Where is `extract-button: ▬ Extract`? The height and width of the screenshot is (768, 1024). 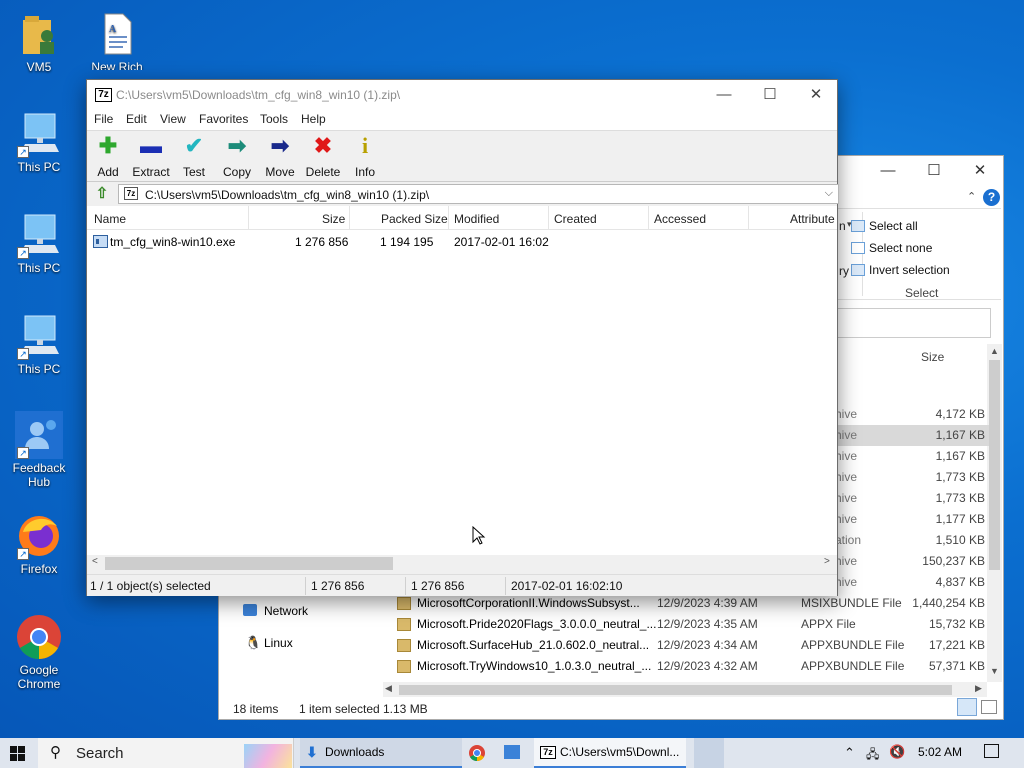
extract-button: ▬ Extract is located at coordinates (151, 156).